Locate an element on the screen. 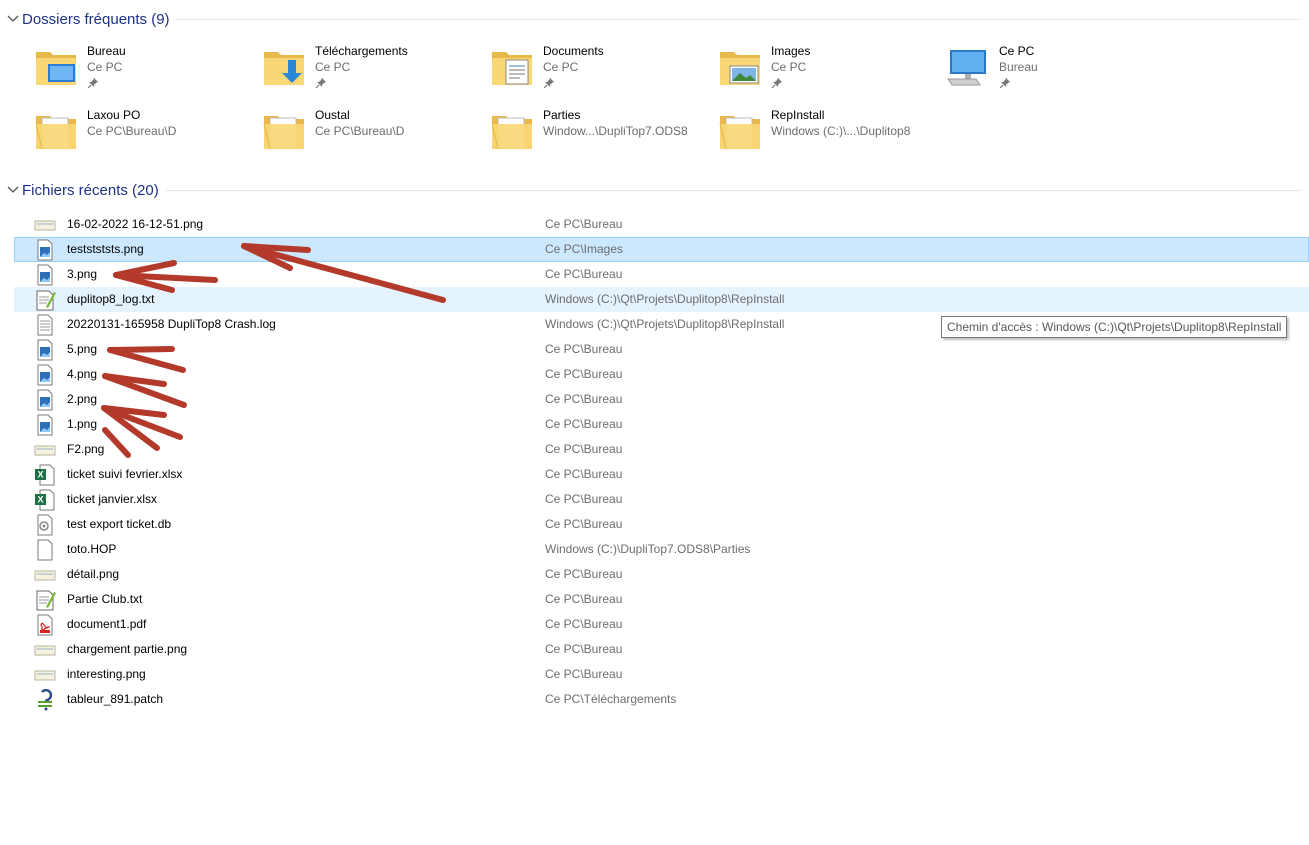 Image resolution: width=1309 pixels, height=845 pixels. folder-name: Laxou PO is located at coordinates (114, 115).